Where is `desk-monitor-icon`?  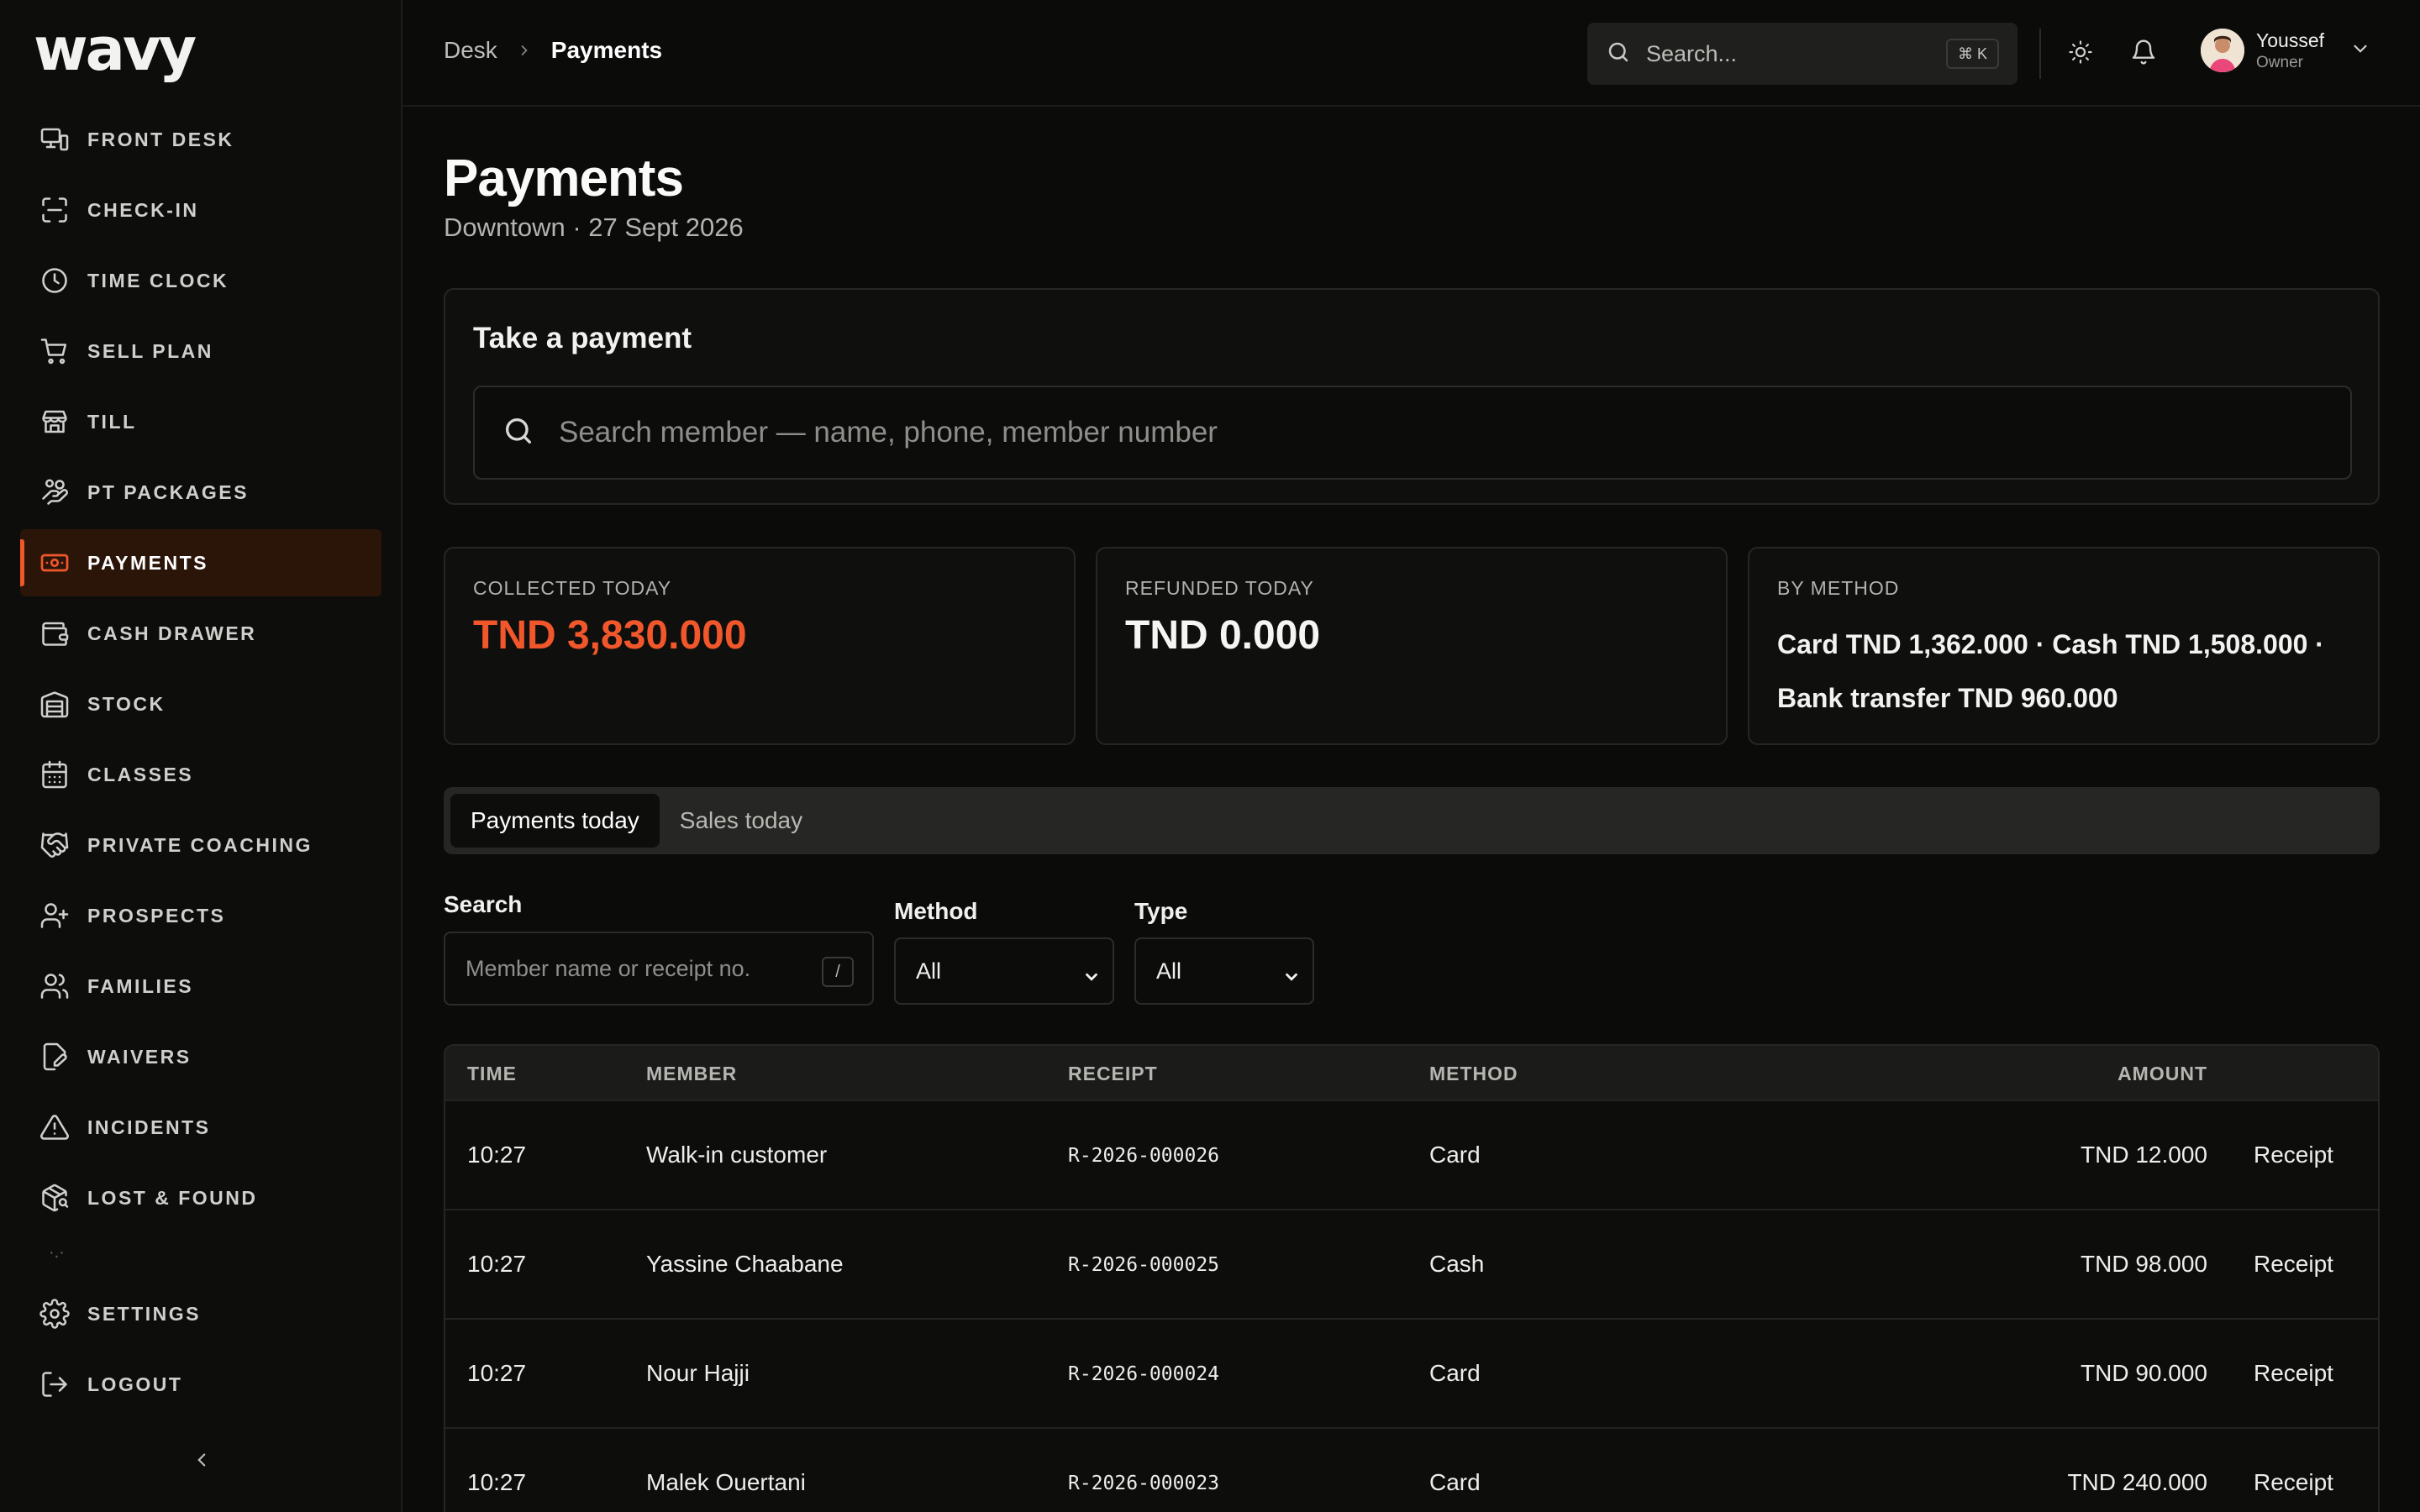 desk-monitor-icon is located at coordinates (55, 139).